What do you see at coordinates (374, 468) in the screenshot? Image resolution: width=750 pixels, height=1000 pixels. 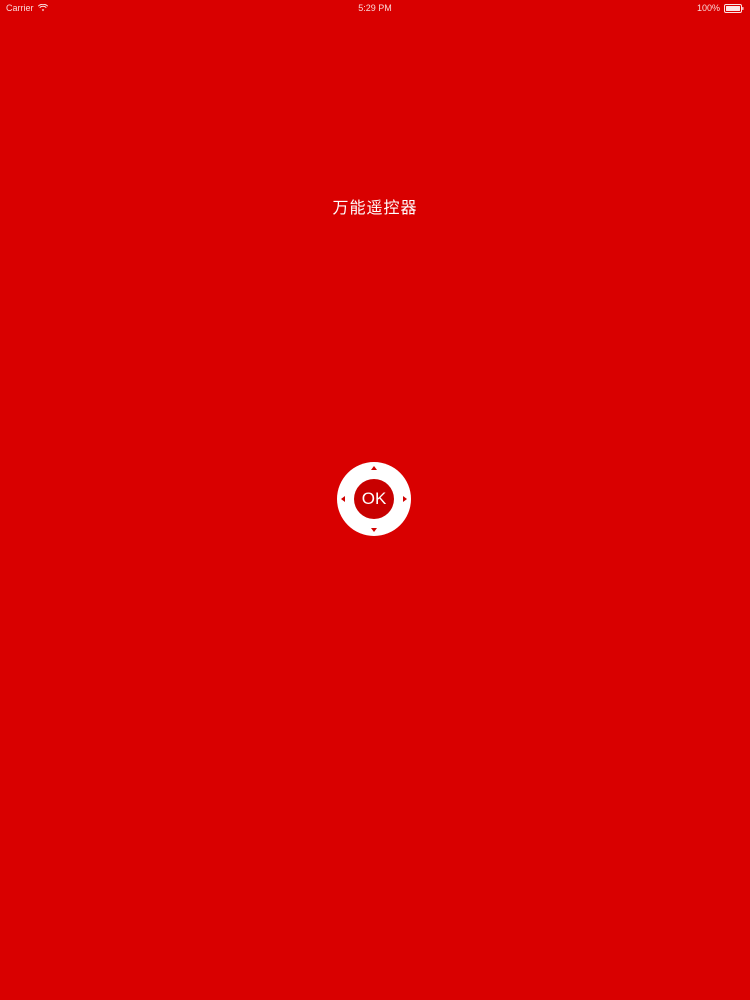 I see `up-arrow-icon` at bounding box center [374, 468].